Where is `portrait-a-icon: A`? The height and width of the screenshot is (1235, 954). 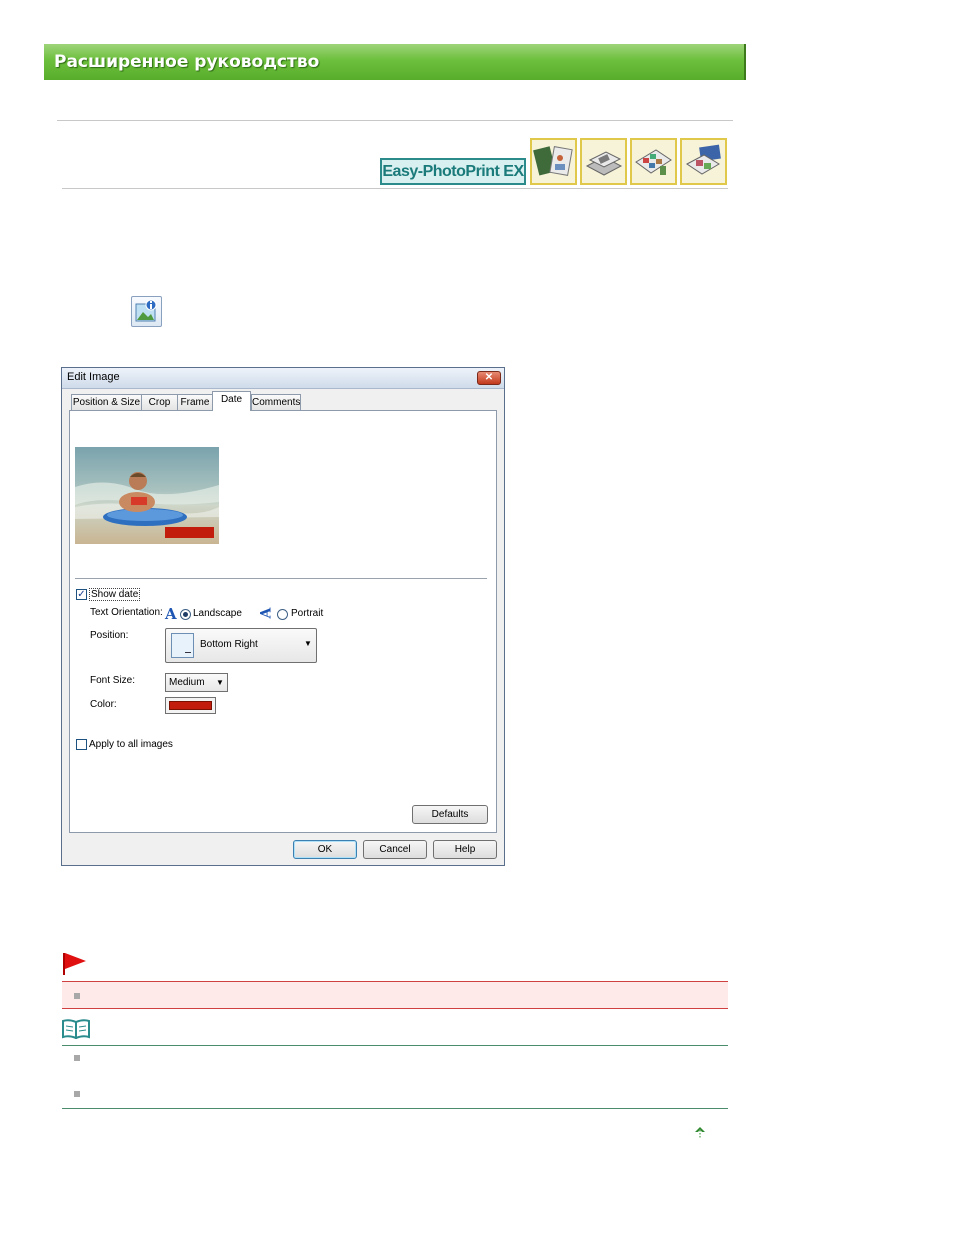 portrait-a-icon: A is located at coordinates (266, 613).